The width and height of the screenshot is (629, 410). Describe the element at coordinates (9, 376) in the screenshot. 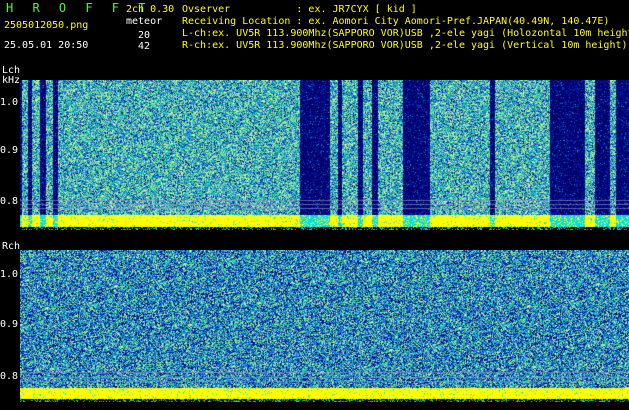

I see `rch-ytick-0-8: 0.8` at that location.